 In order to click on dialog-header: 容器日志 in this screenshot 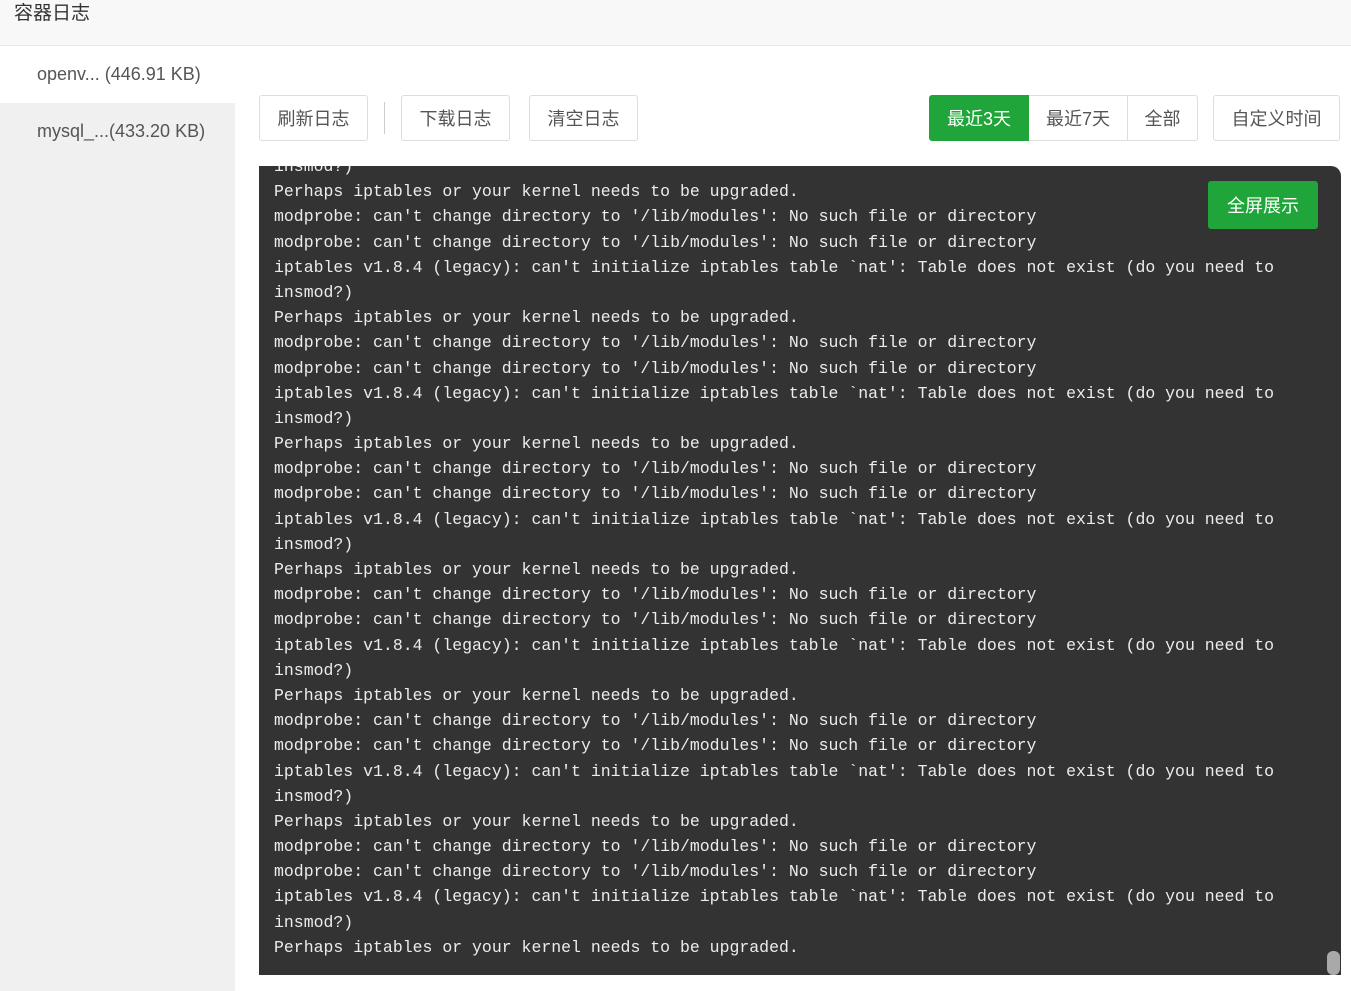, I will do `click(675, 23)`.